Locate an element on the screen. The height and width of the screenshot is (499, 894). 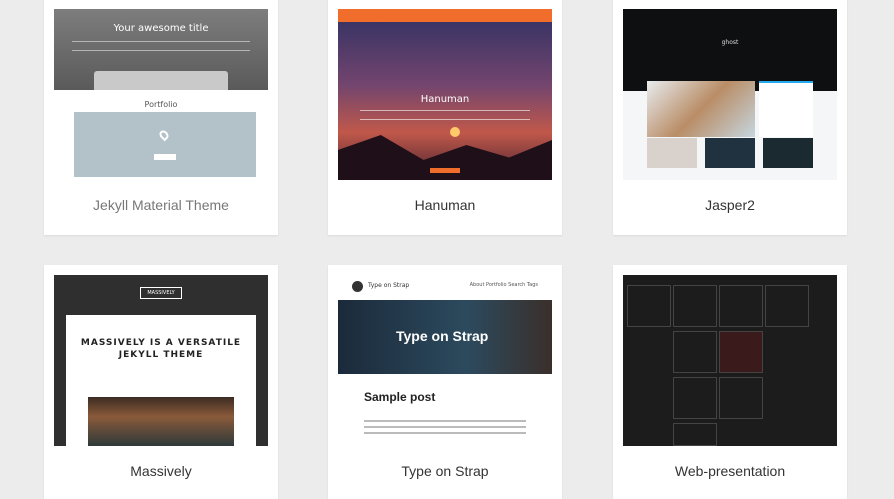
preview-landscape: Hanuman is located at coordinates (445, 101).